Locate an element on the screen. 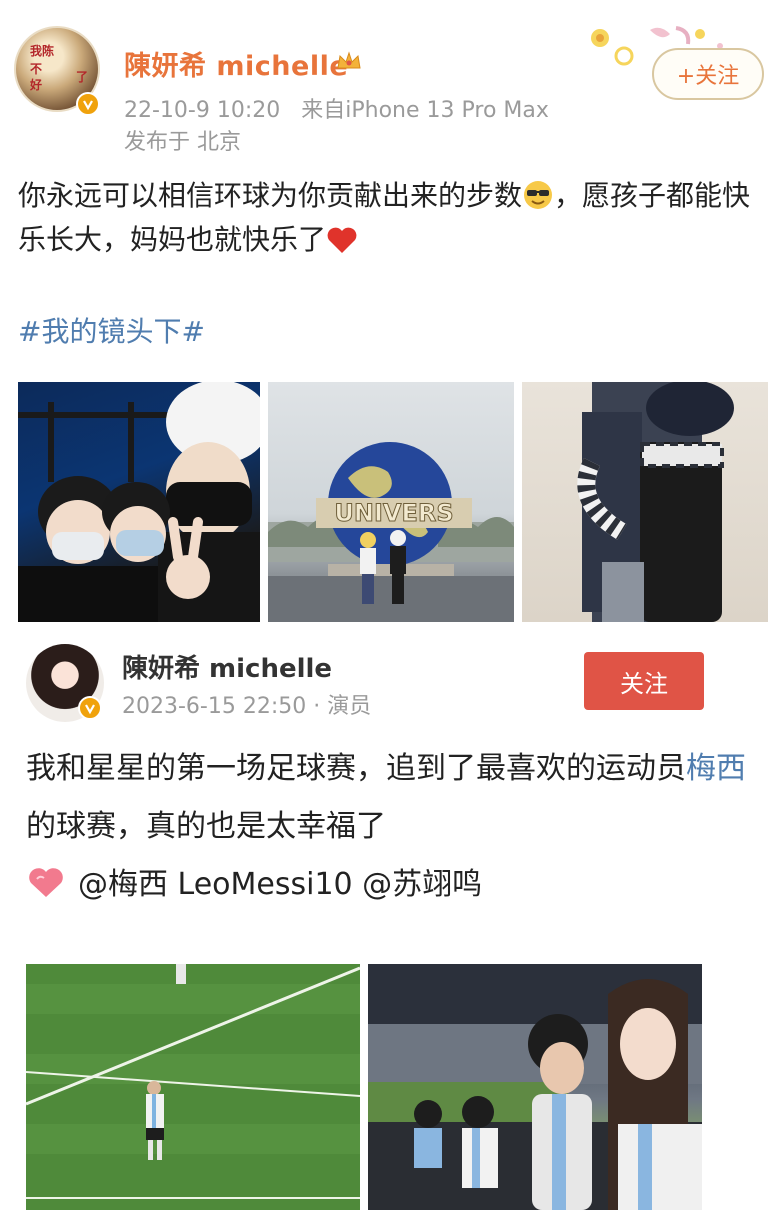 The image size is (784, 1232). child-hug-photo-image is located at coordinates (655, 502).